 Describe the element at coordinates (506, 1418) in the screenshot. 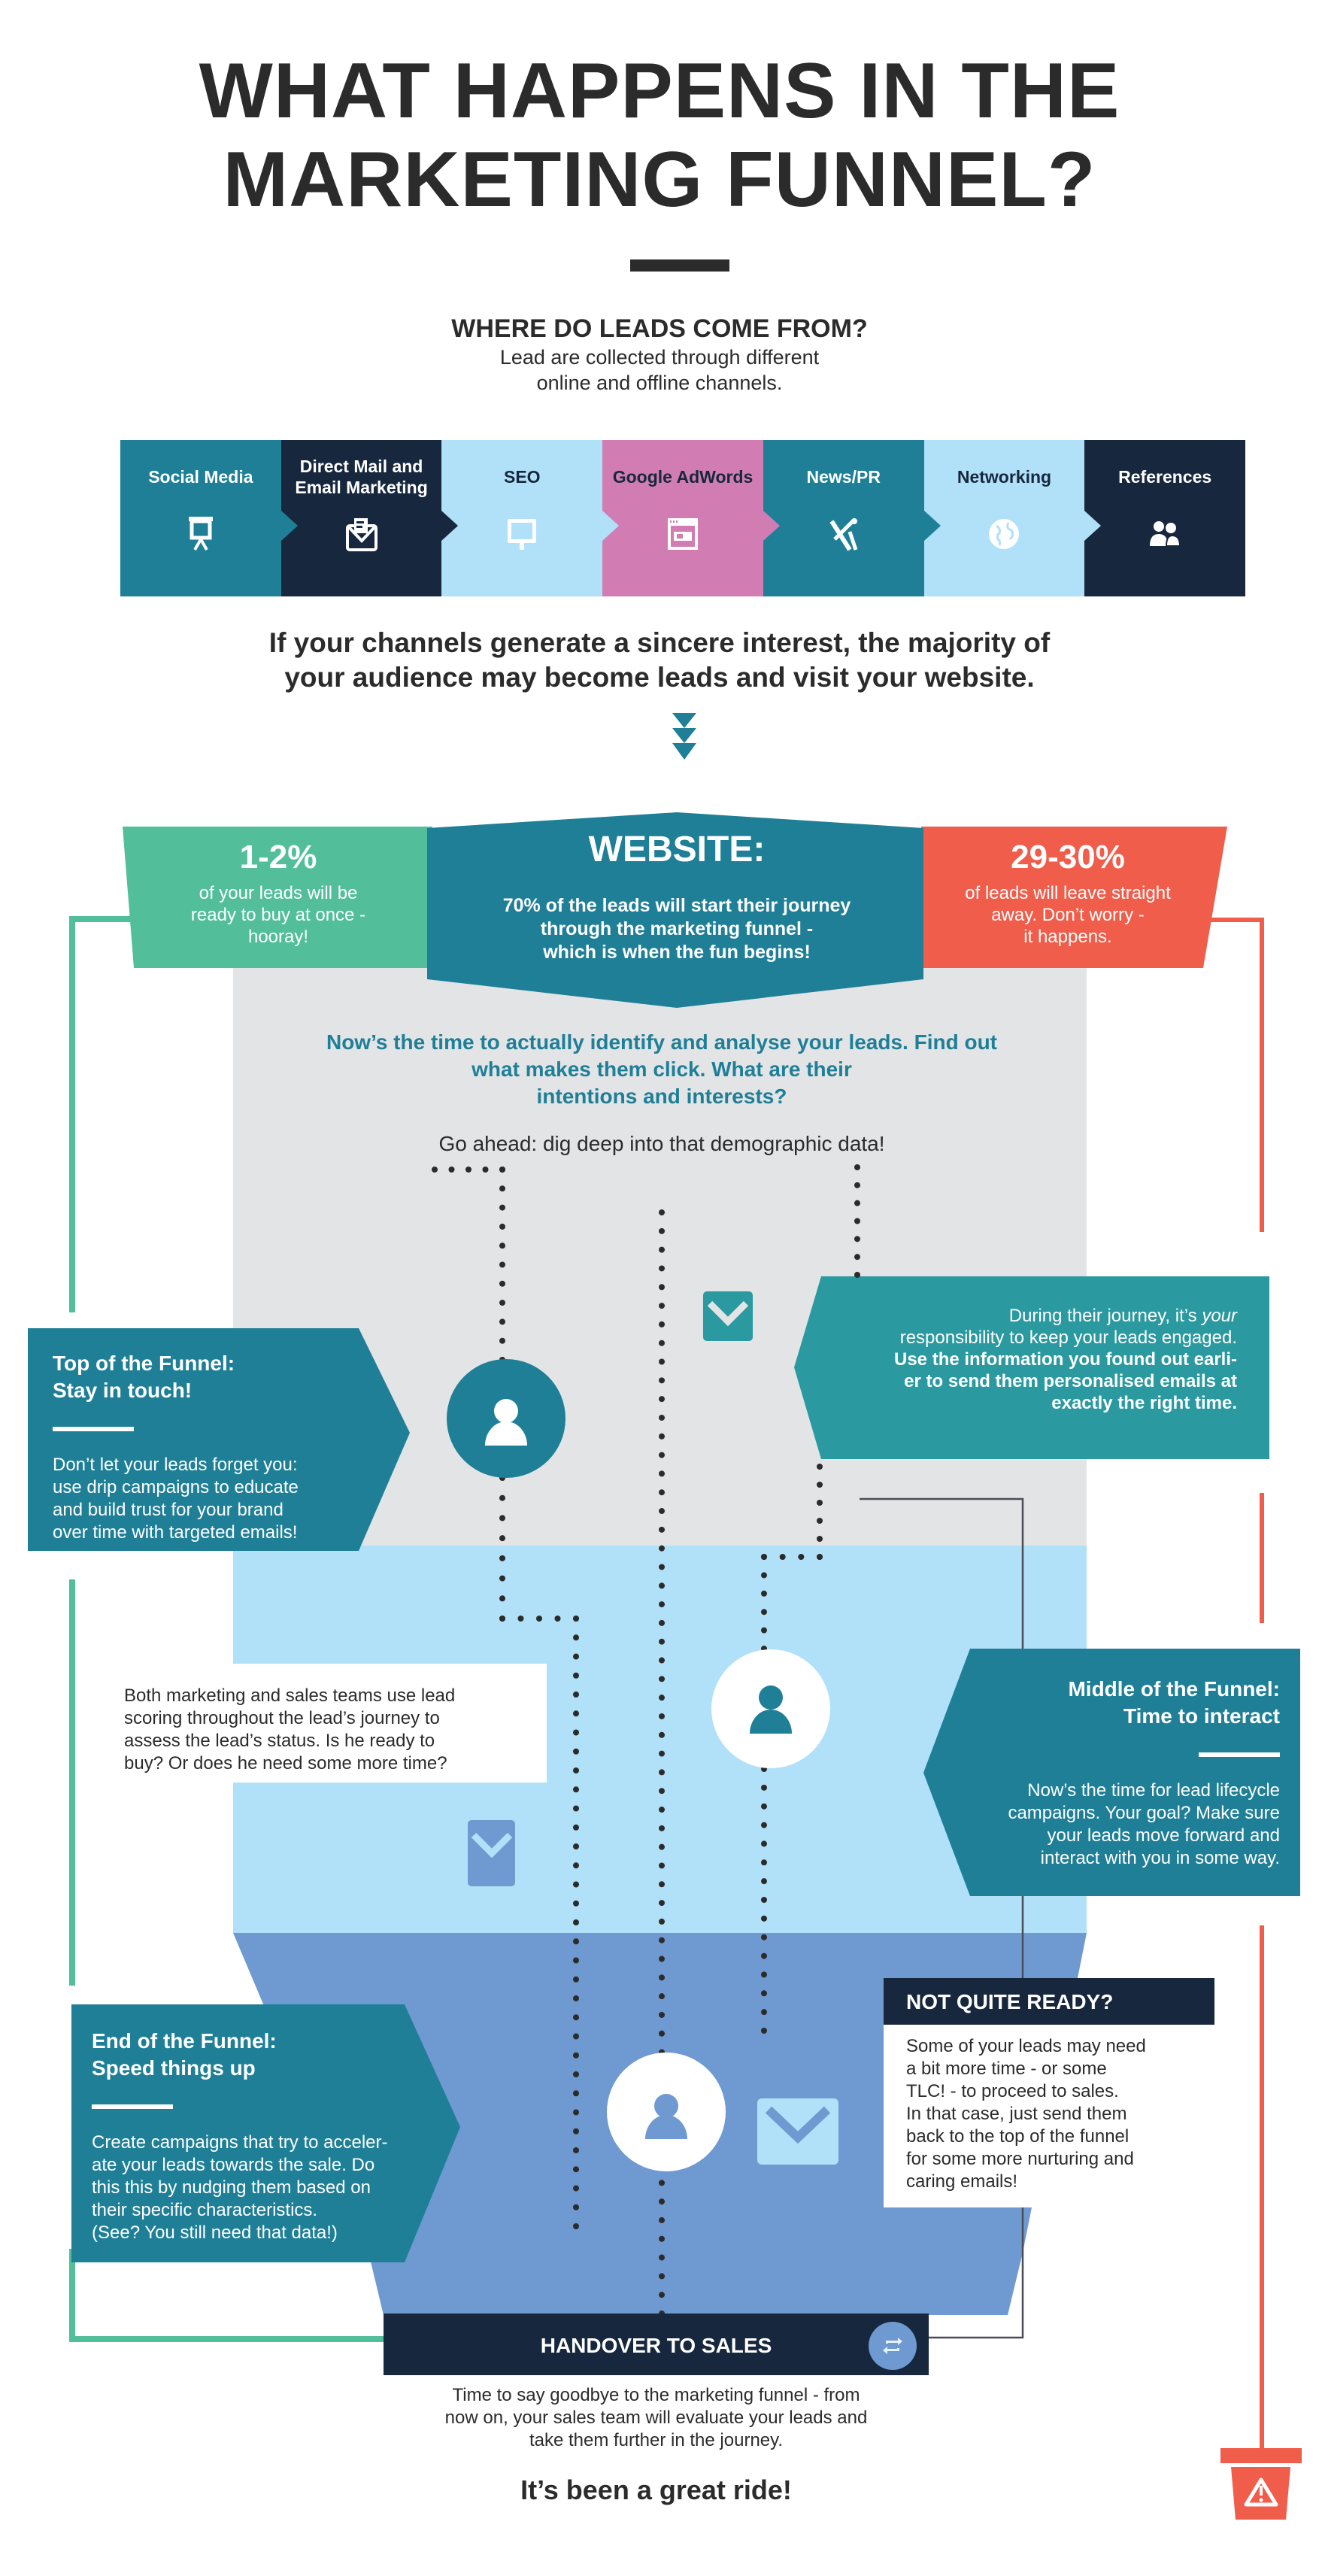

I see `person-avatar-top` at that location.